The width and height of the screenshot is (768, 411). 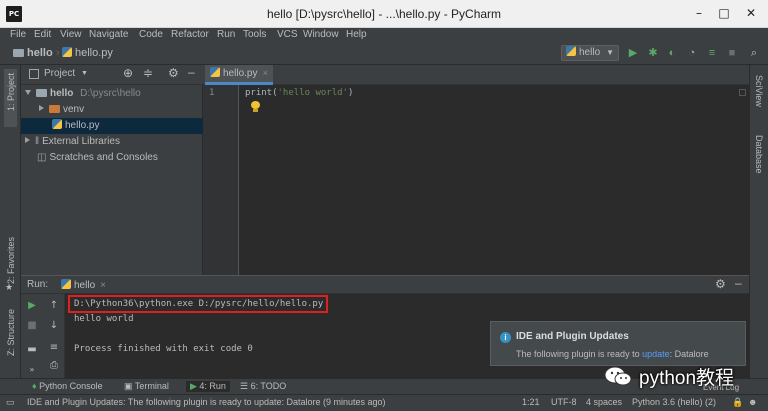 I want to click on profile-icon: ◔, so click(x=692, y=53).